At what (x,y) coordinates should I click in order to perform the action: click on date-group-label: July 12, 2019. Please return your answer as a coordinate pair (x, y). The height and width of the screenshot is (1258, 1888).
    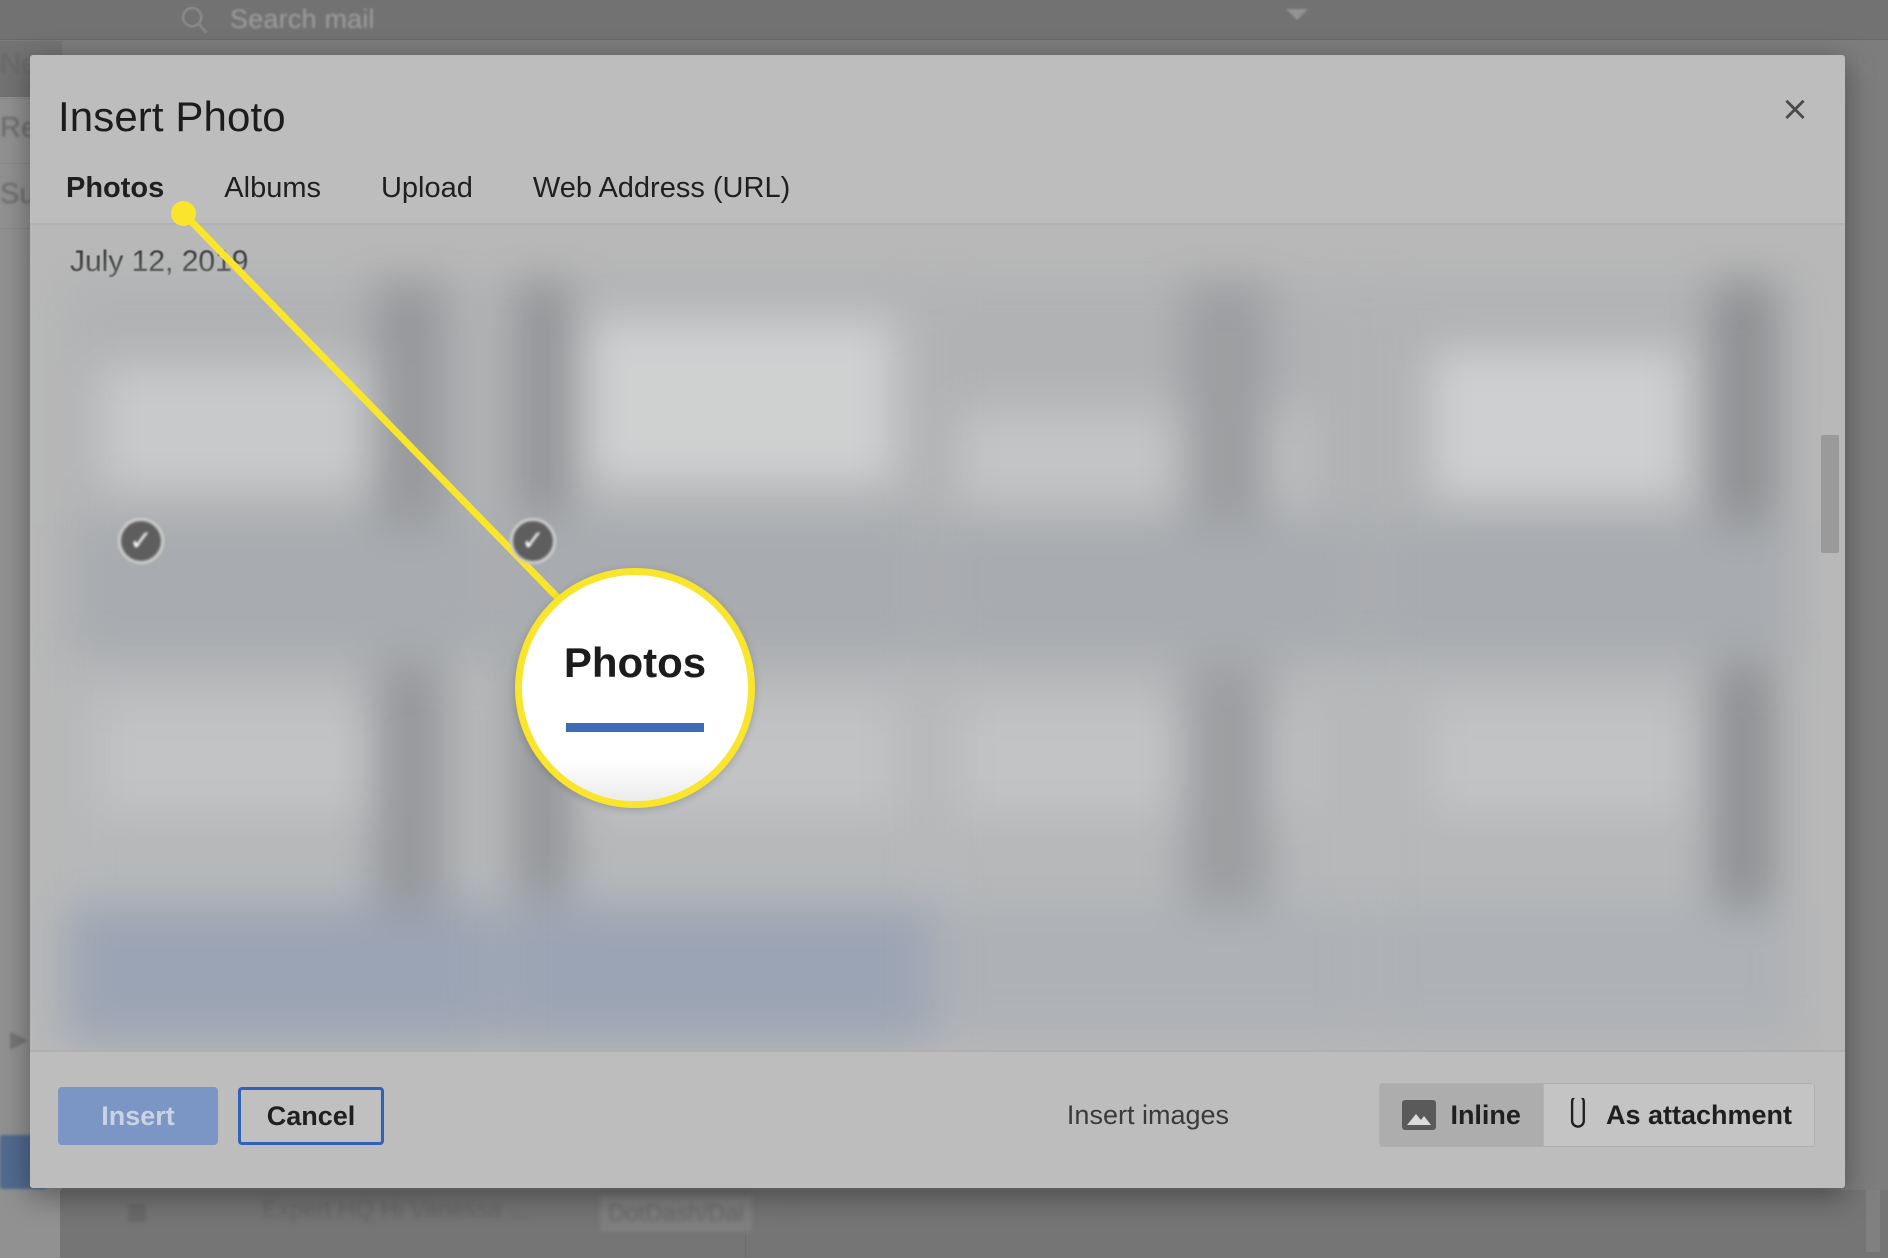
    Looking at the image, I should click on (159, 261).